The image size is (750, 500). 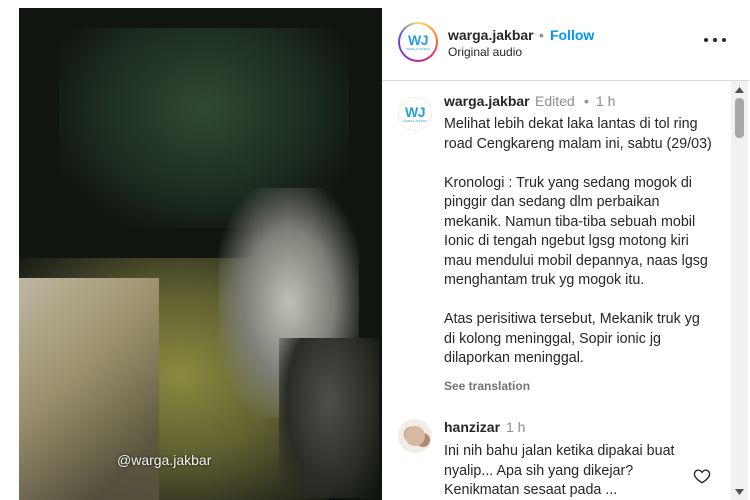 I want to click on audio-link: Original audio, so click(x=485, y=52).